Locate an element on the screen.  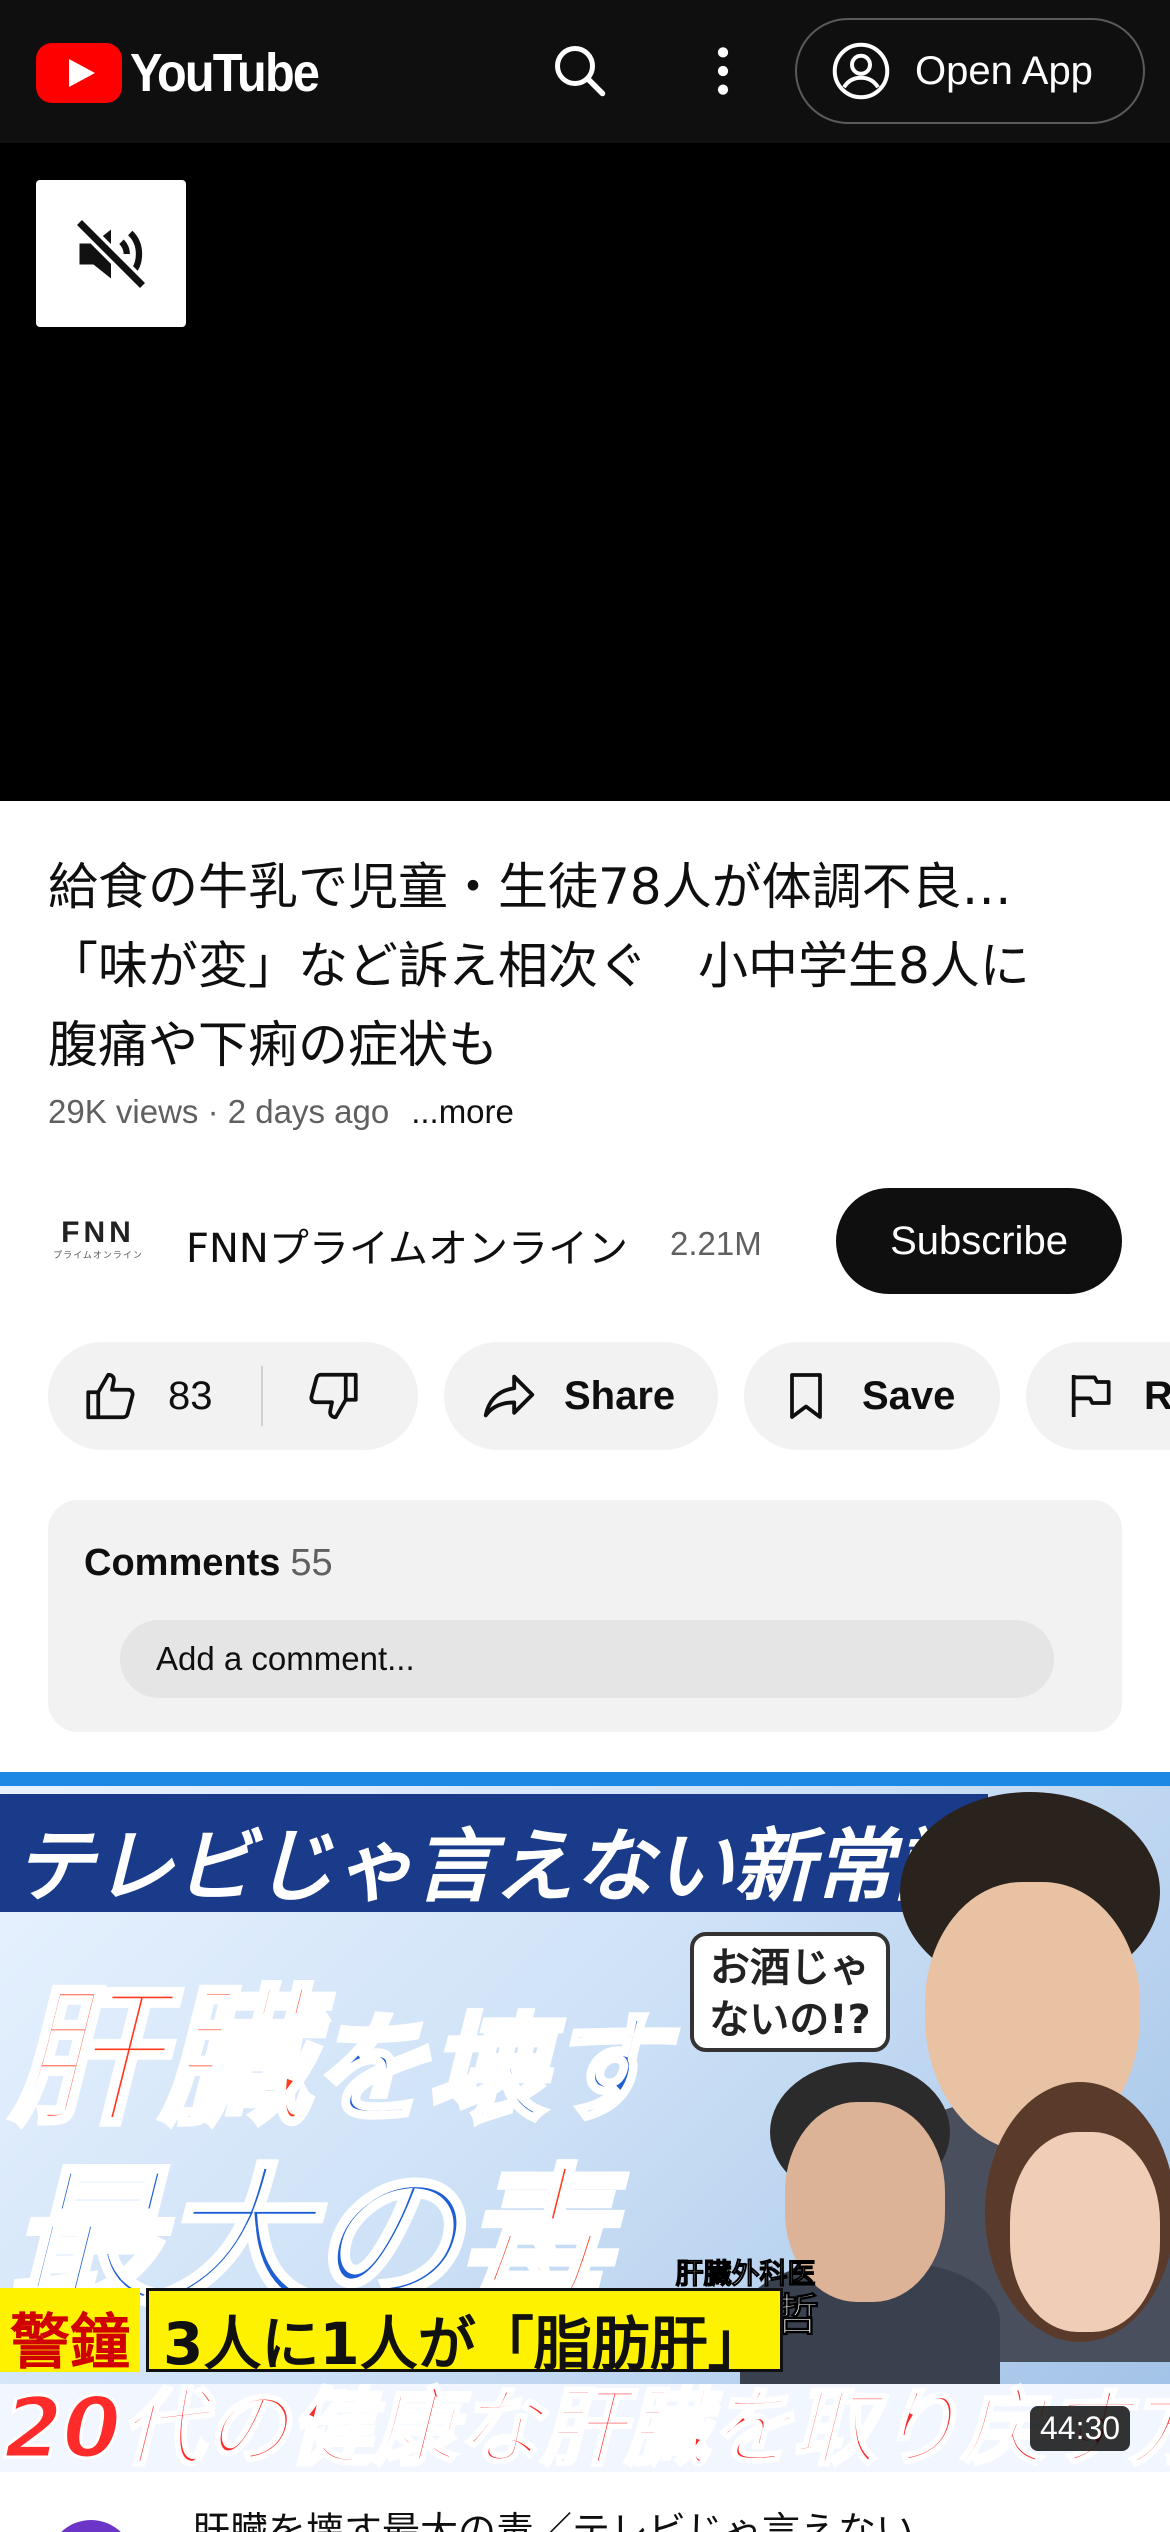
bookmark-icon is located at coordinates (806, 1396).